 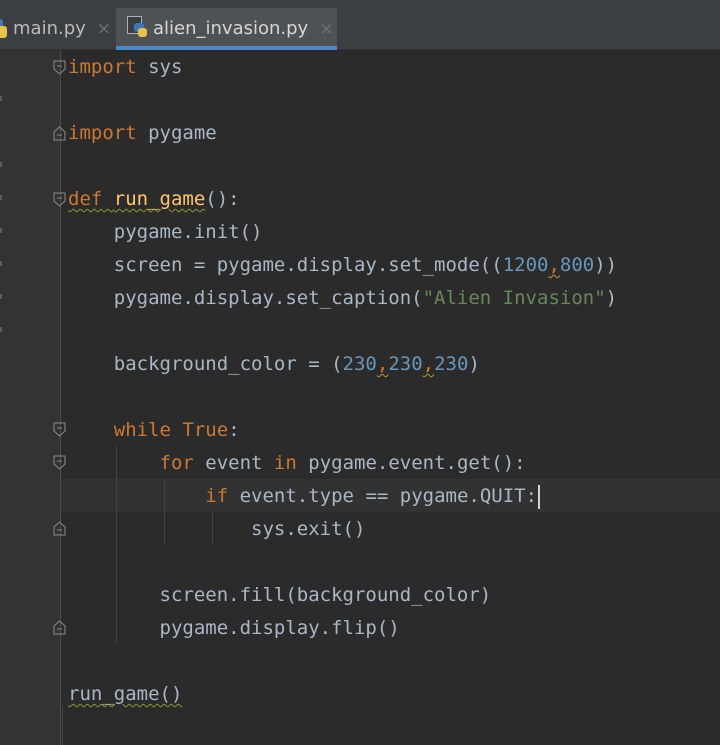 I want to click on code-line: def run_game():, so click(x=154, y=199).